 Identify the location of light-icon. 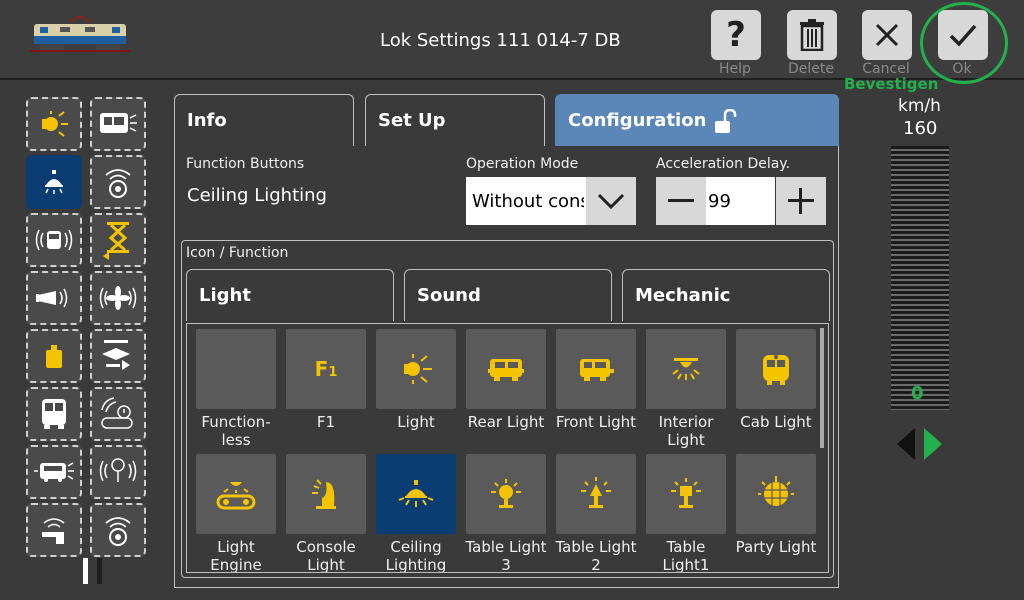
(55, 124).